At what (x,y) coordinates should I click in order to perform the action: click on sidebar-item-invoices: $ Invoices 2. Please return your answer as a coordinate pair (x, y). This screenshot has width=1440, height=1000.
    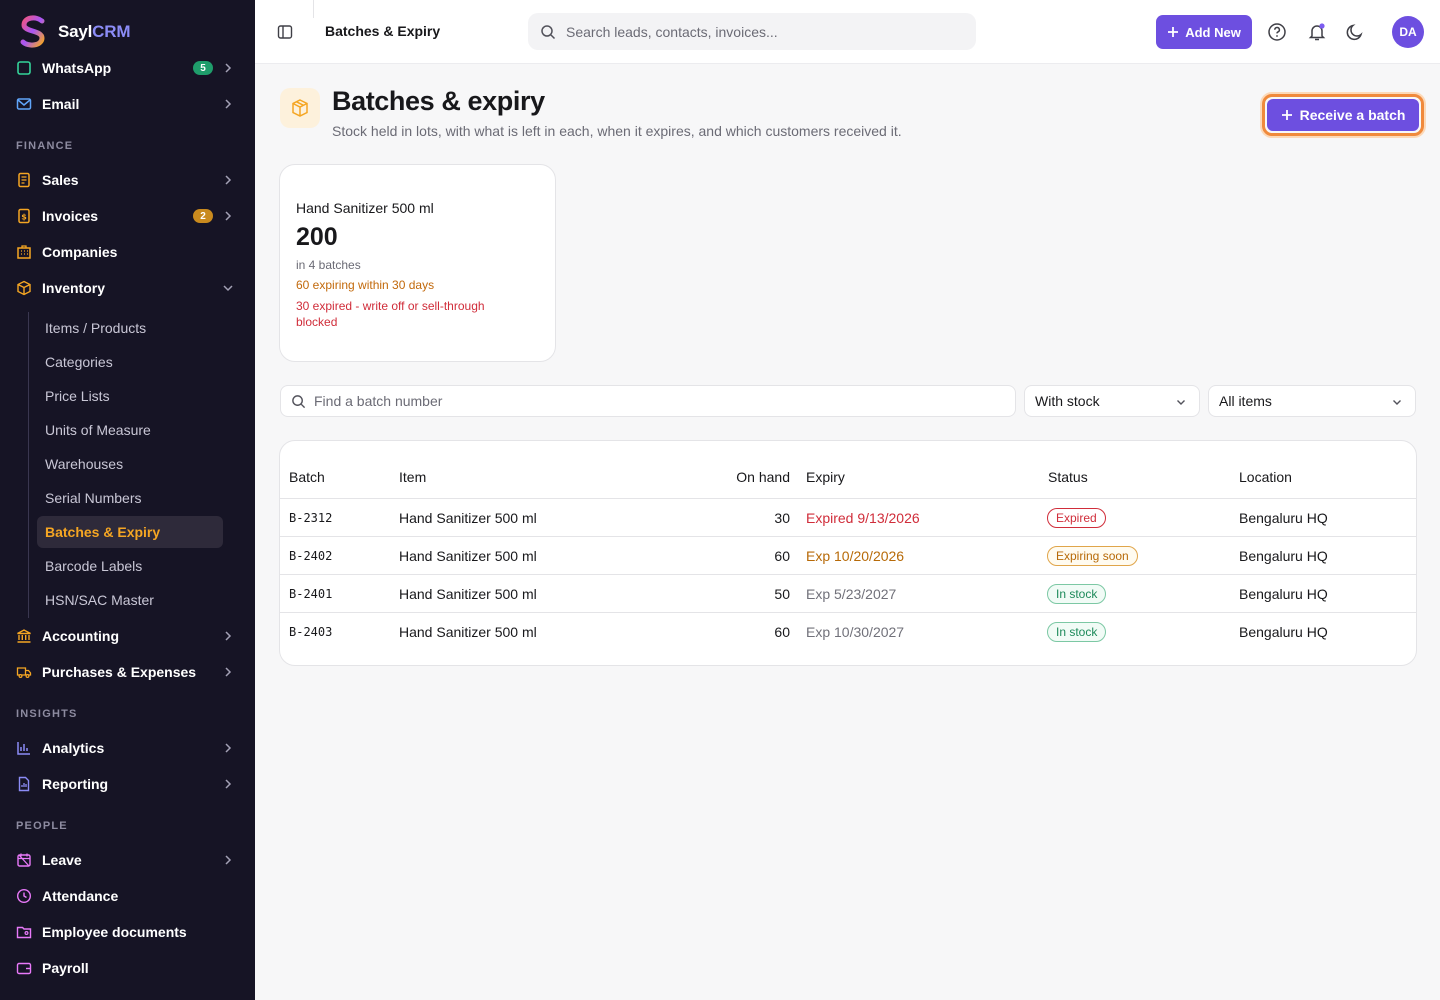
    Looking at the image, I should click on (127, 216).